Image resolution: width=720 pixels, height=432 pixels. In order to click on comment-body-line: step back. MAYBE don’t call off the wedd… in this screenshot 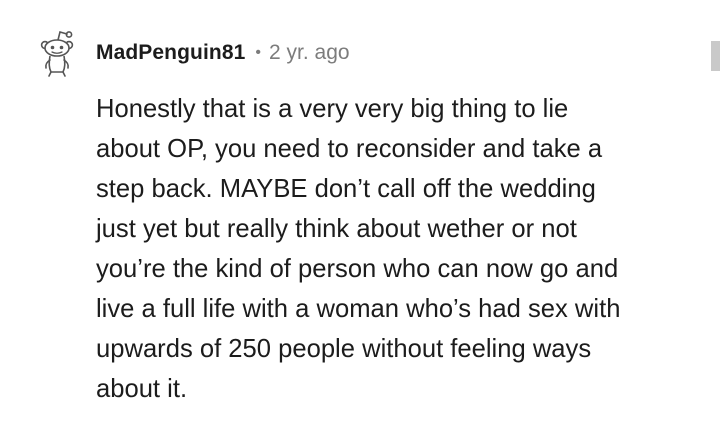, I will do `click(346, 189)`.